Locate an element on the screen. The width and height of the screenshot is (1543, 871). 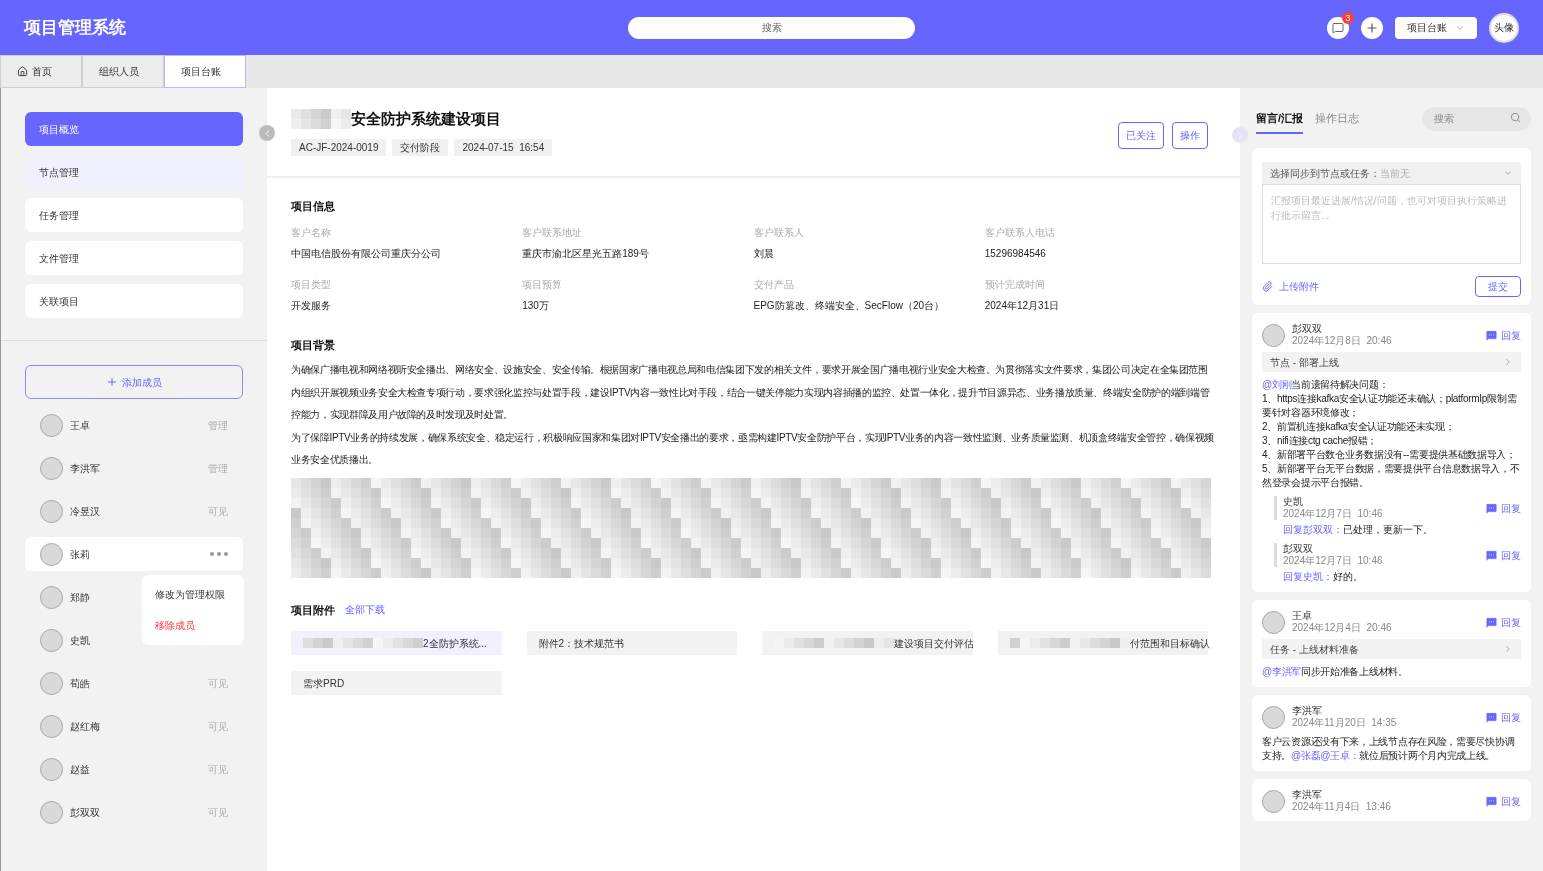
attachment-name: 付范围和目标确认 is located at coordinates (1169, 643).